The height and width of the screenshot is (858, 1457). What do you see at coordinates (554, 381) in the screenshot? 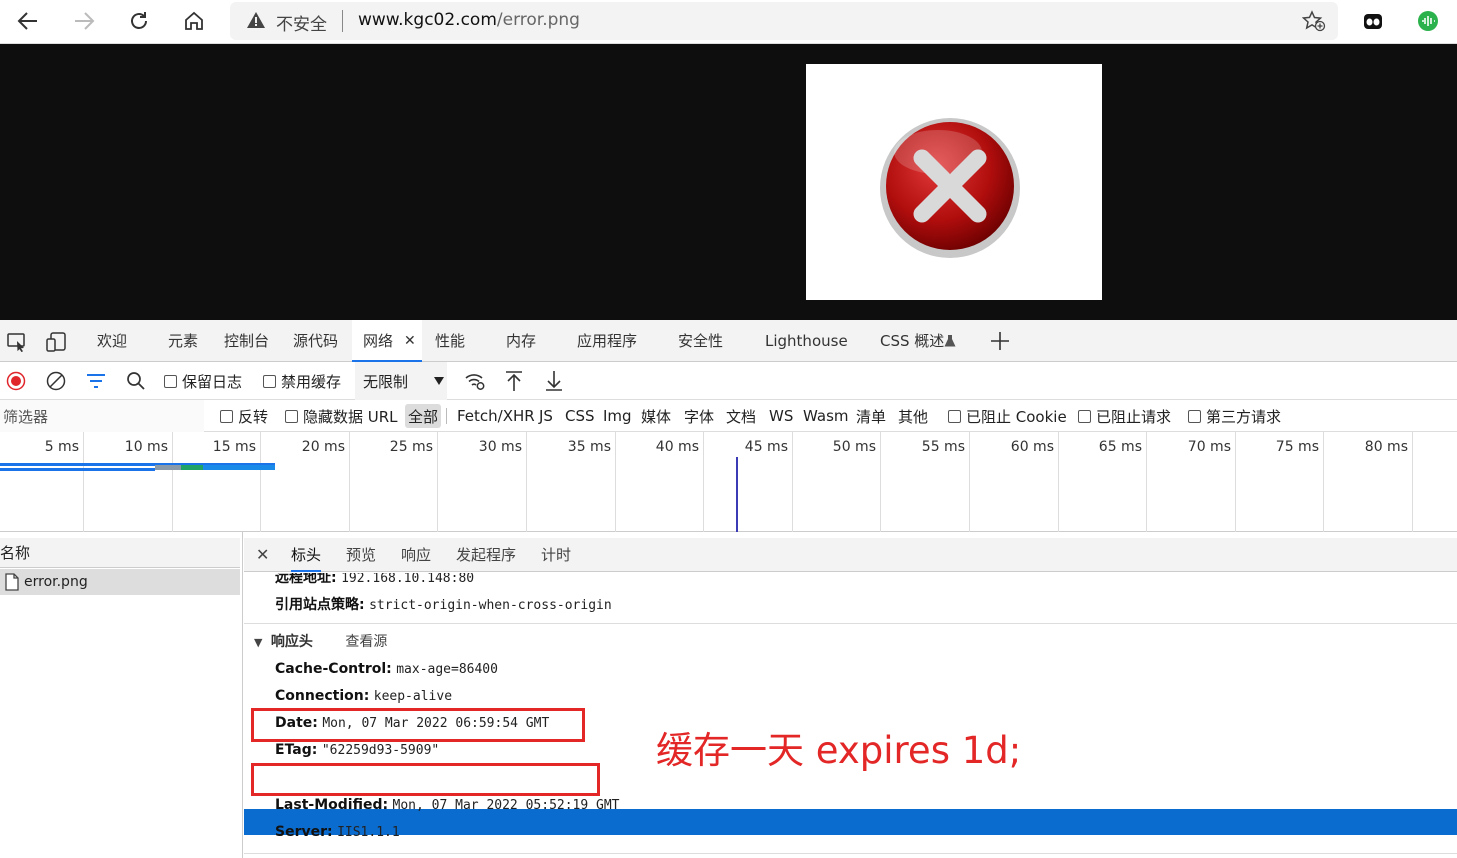
I see `export-har-button` at bounding box center [554, 381].